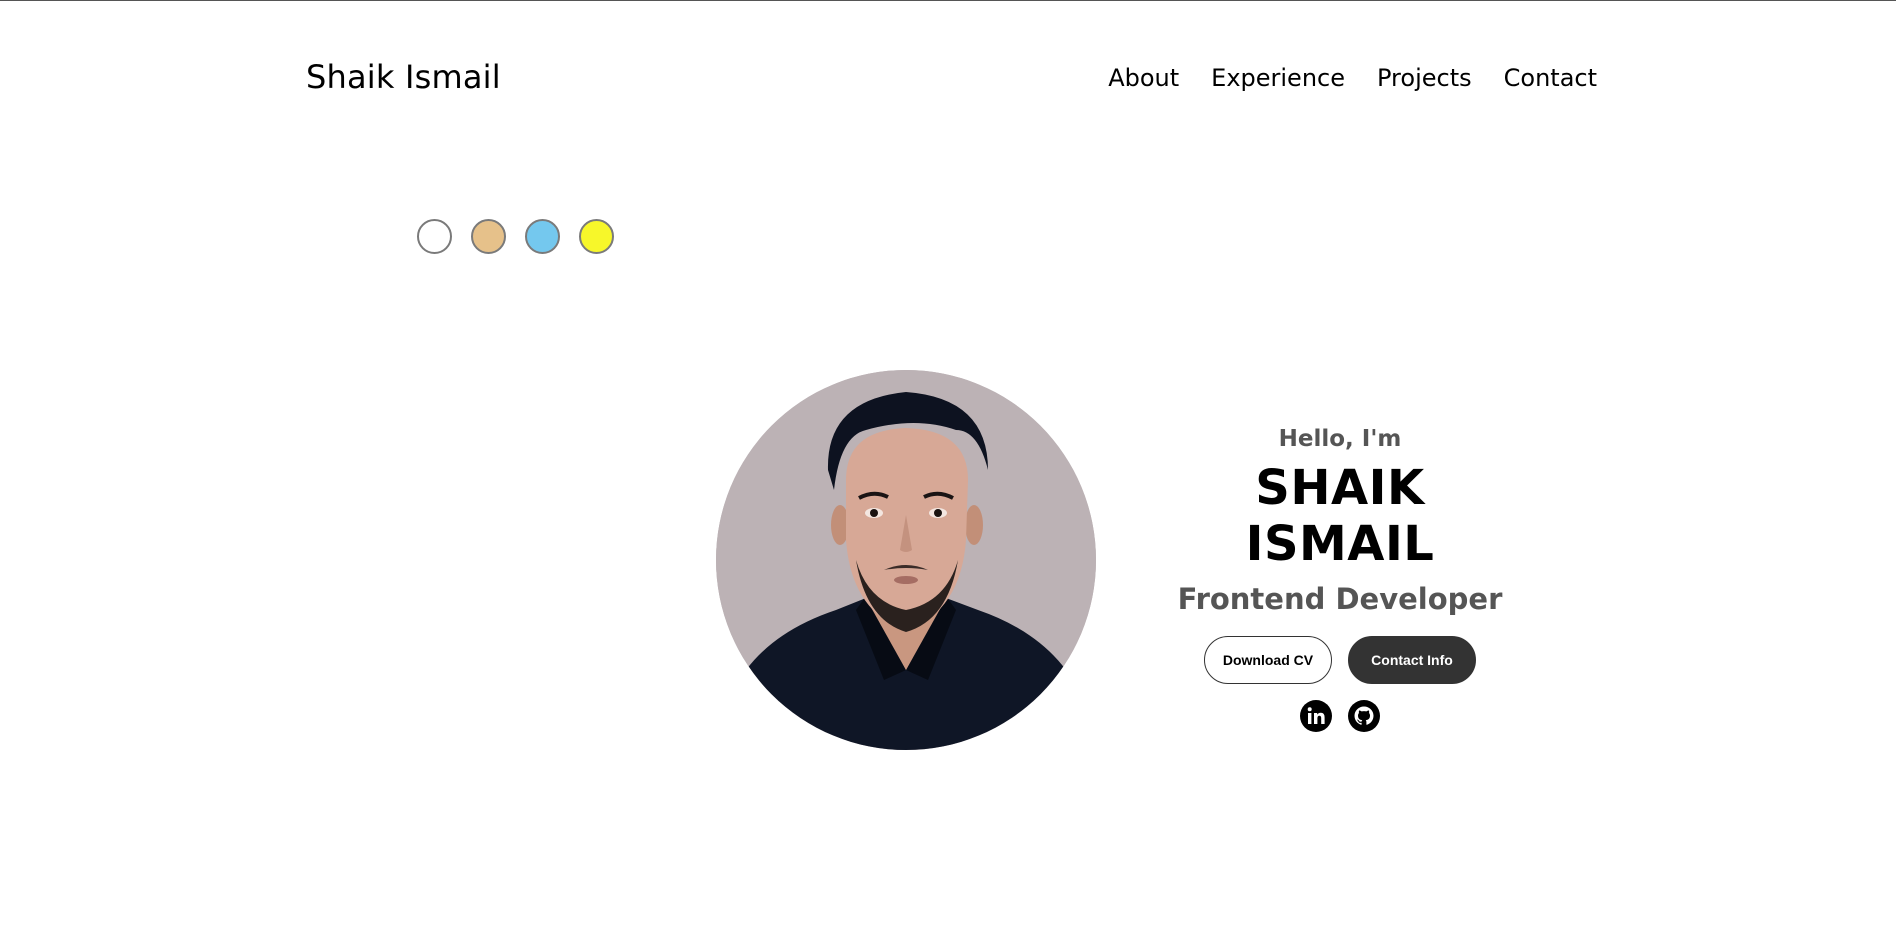  Describe the element at coordinates (1340, 716) in the screenshot. I see `social-links` at that location.